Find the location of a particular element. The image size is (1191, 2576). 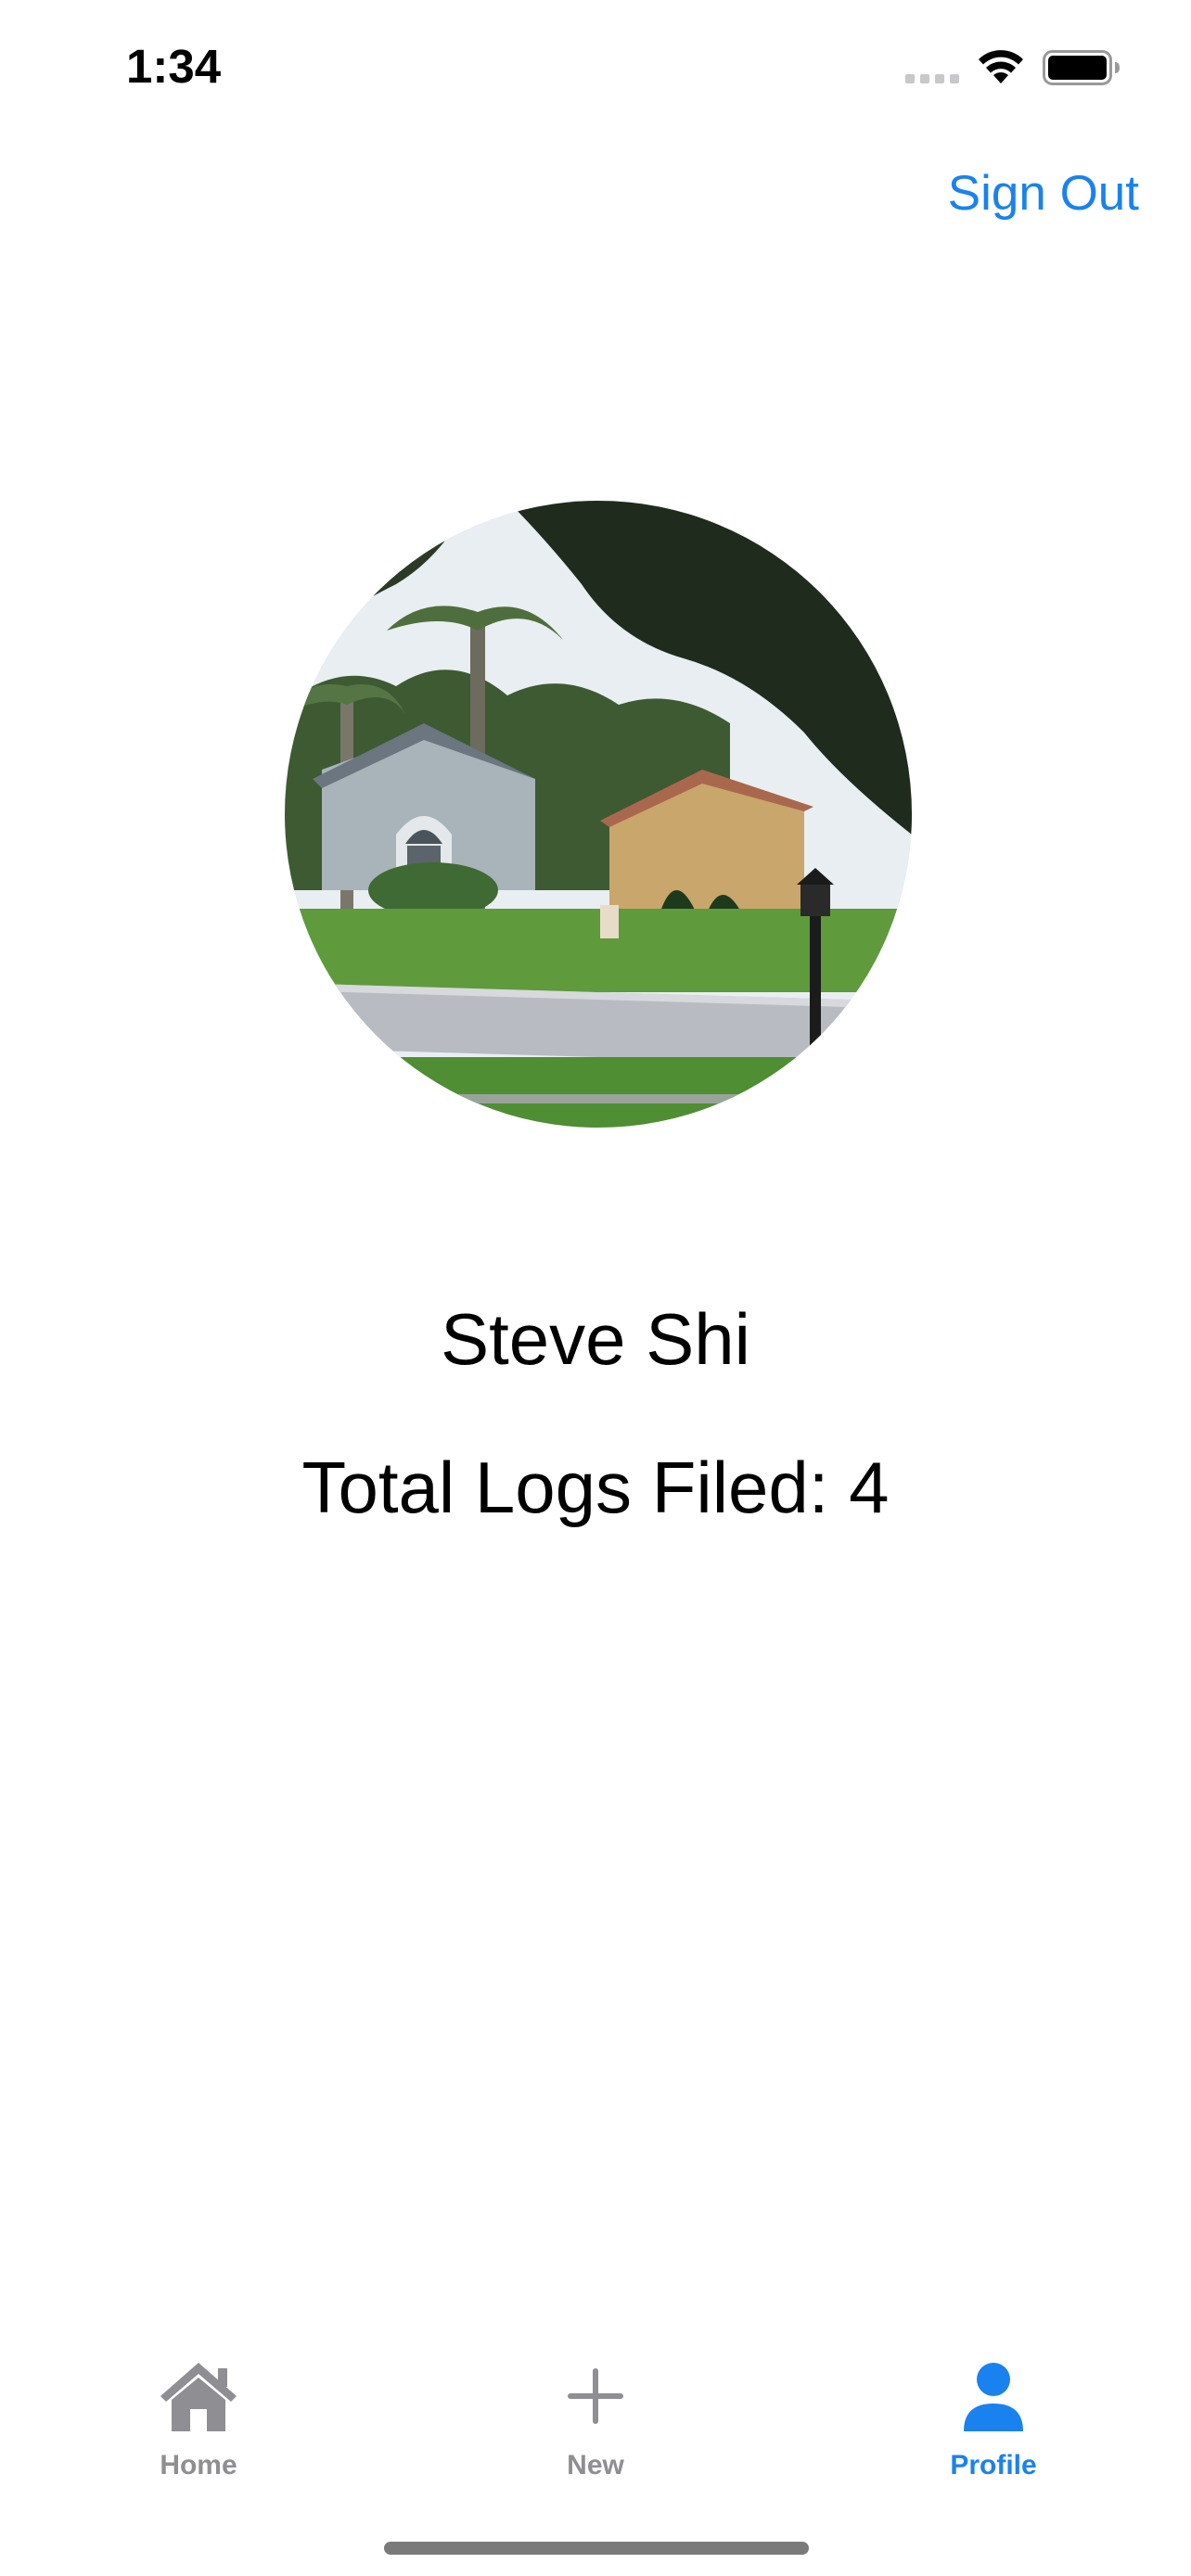

plus-icon is located at coordinates (595, 2396).